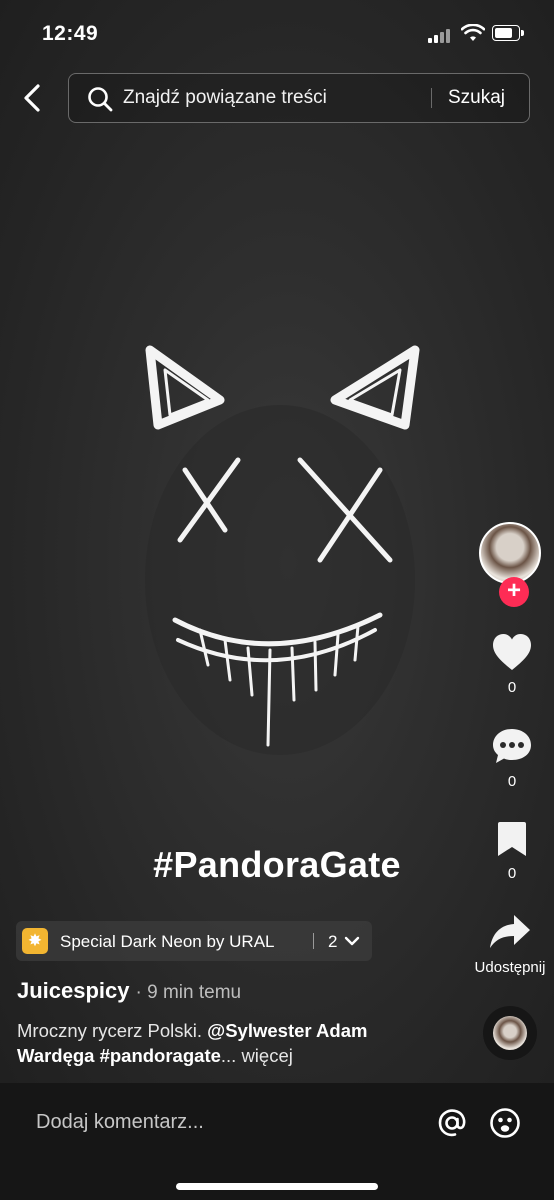 This screenshot has height=1200, width=554. What do you see at coordinates (510, 553) in the screenshot?
I see `avatar` at bounding box center [510, 553].